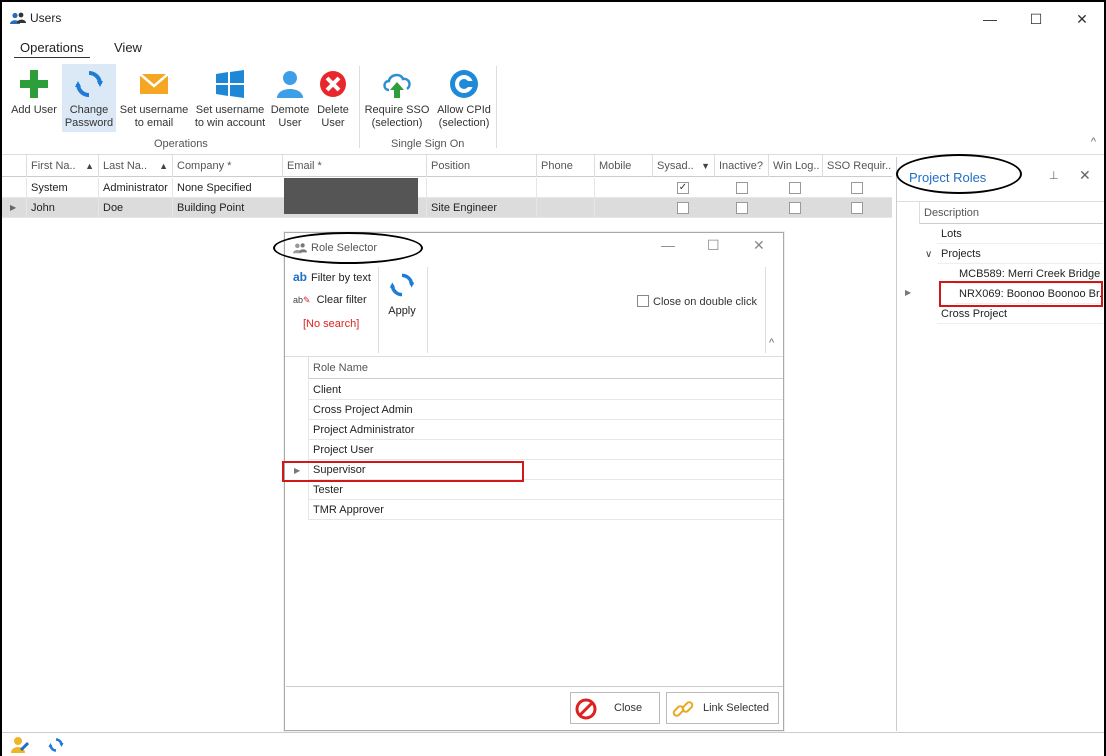  Describe the element at coordinates (402, 311) in the screenshot. I see `apply-label: Apply` at that location.